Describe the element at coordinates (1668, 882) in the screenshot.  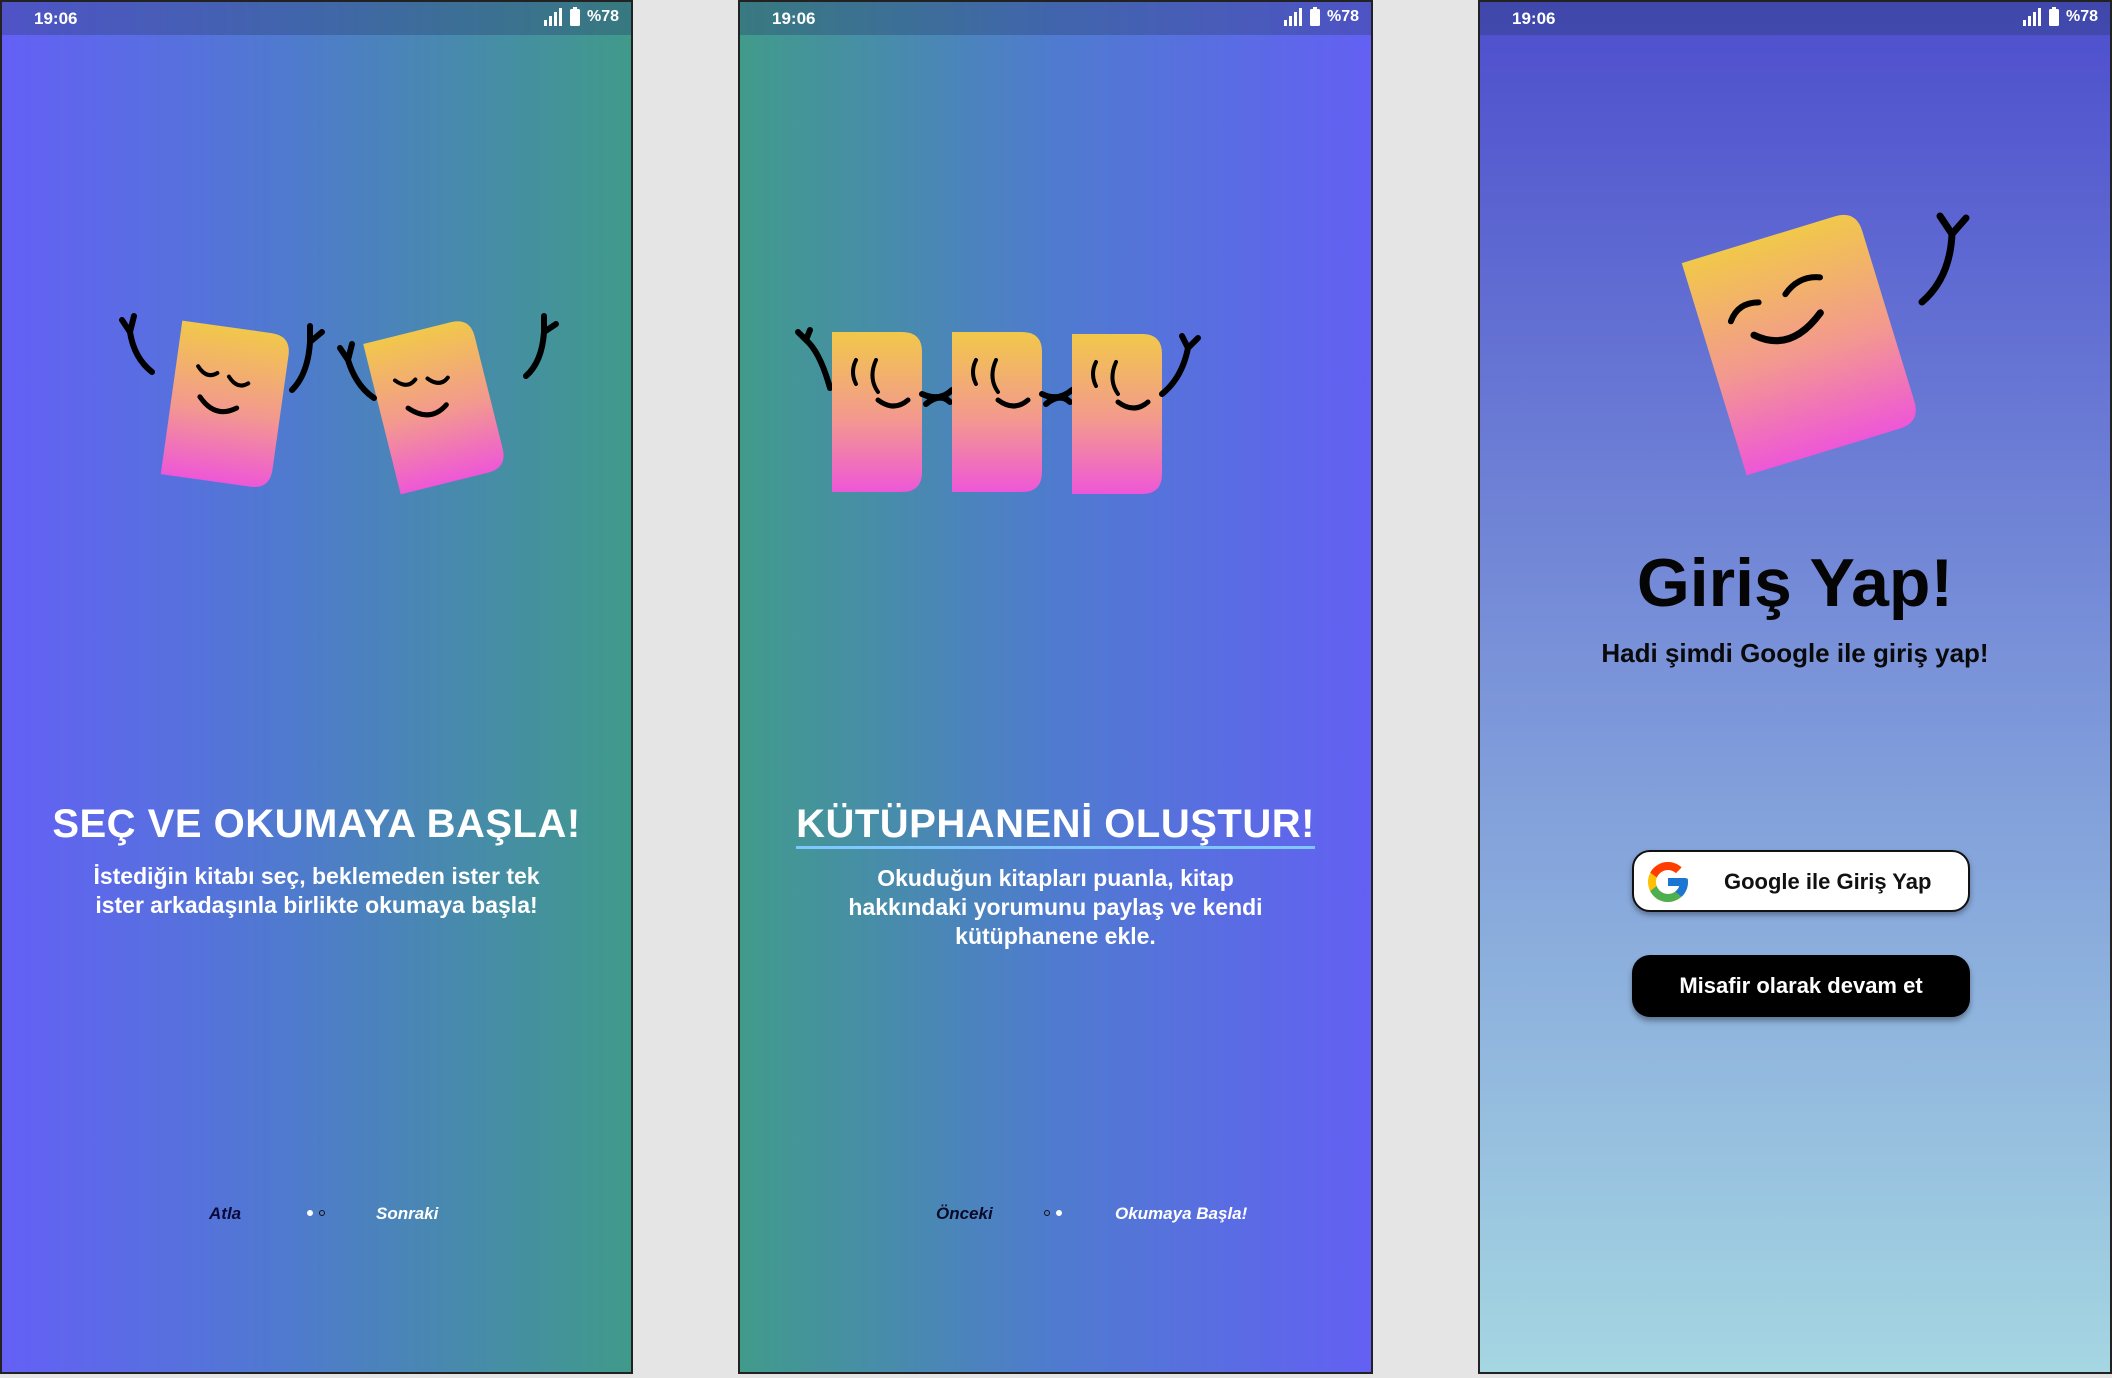
I see `google-icon` at that location.